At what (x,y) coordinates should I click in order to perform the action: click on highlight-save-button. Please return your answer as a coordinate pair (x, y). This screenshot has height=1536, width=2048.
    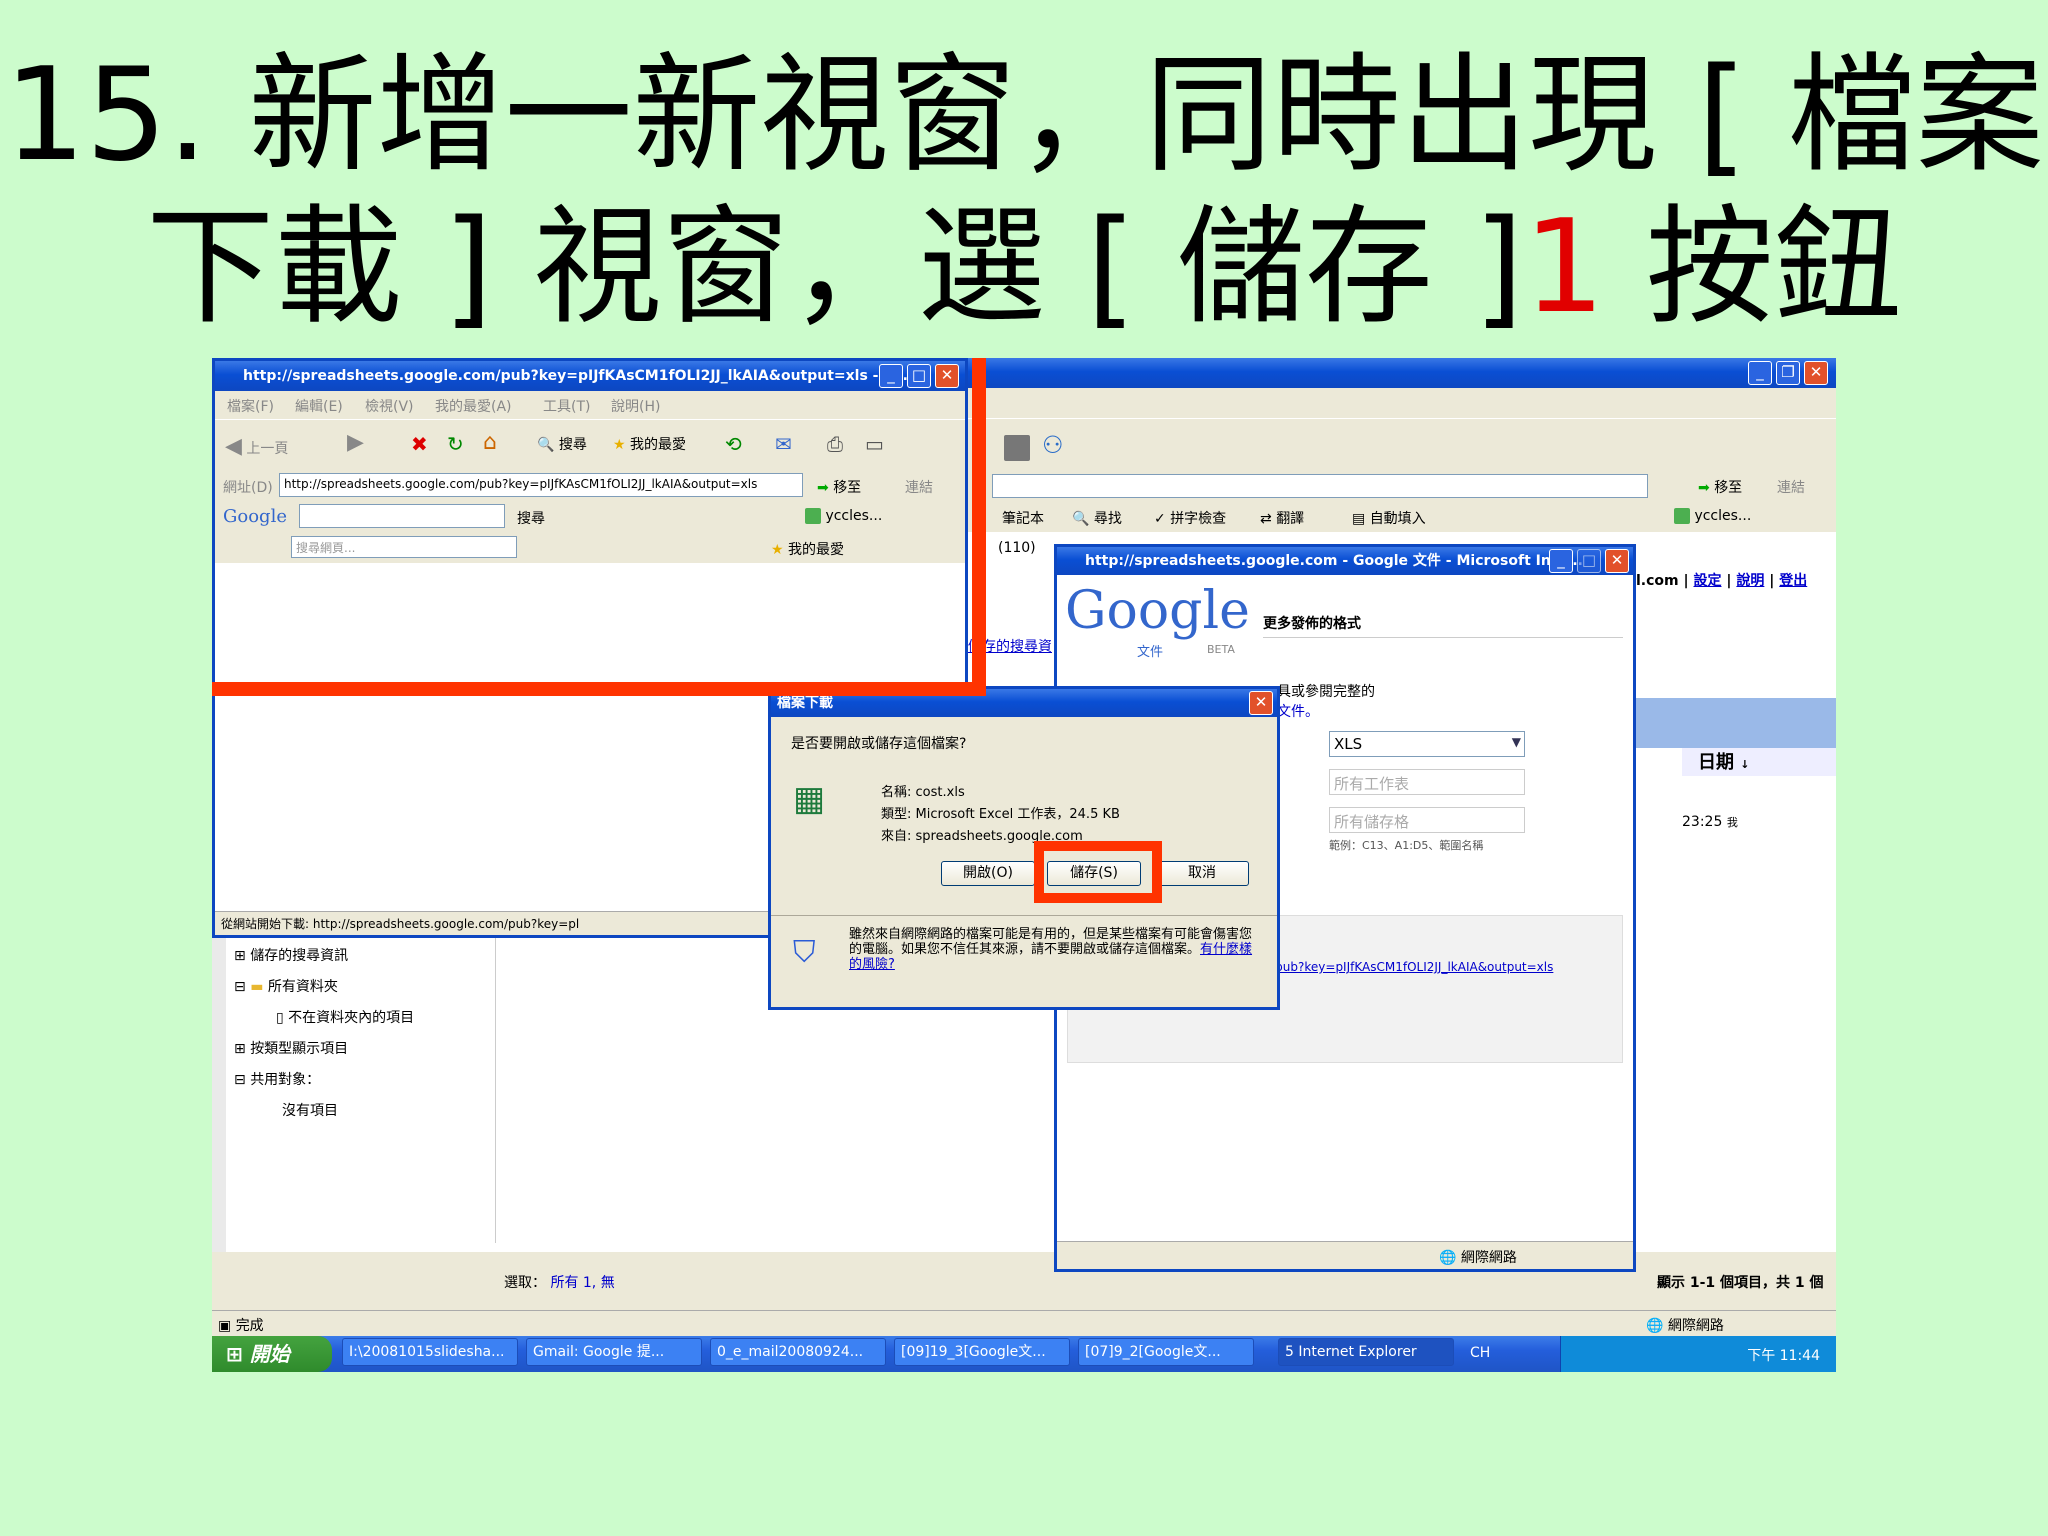
    Looking at the image, I should click on (1098, 872).